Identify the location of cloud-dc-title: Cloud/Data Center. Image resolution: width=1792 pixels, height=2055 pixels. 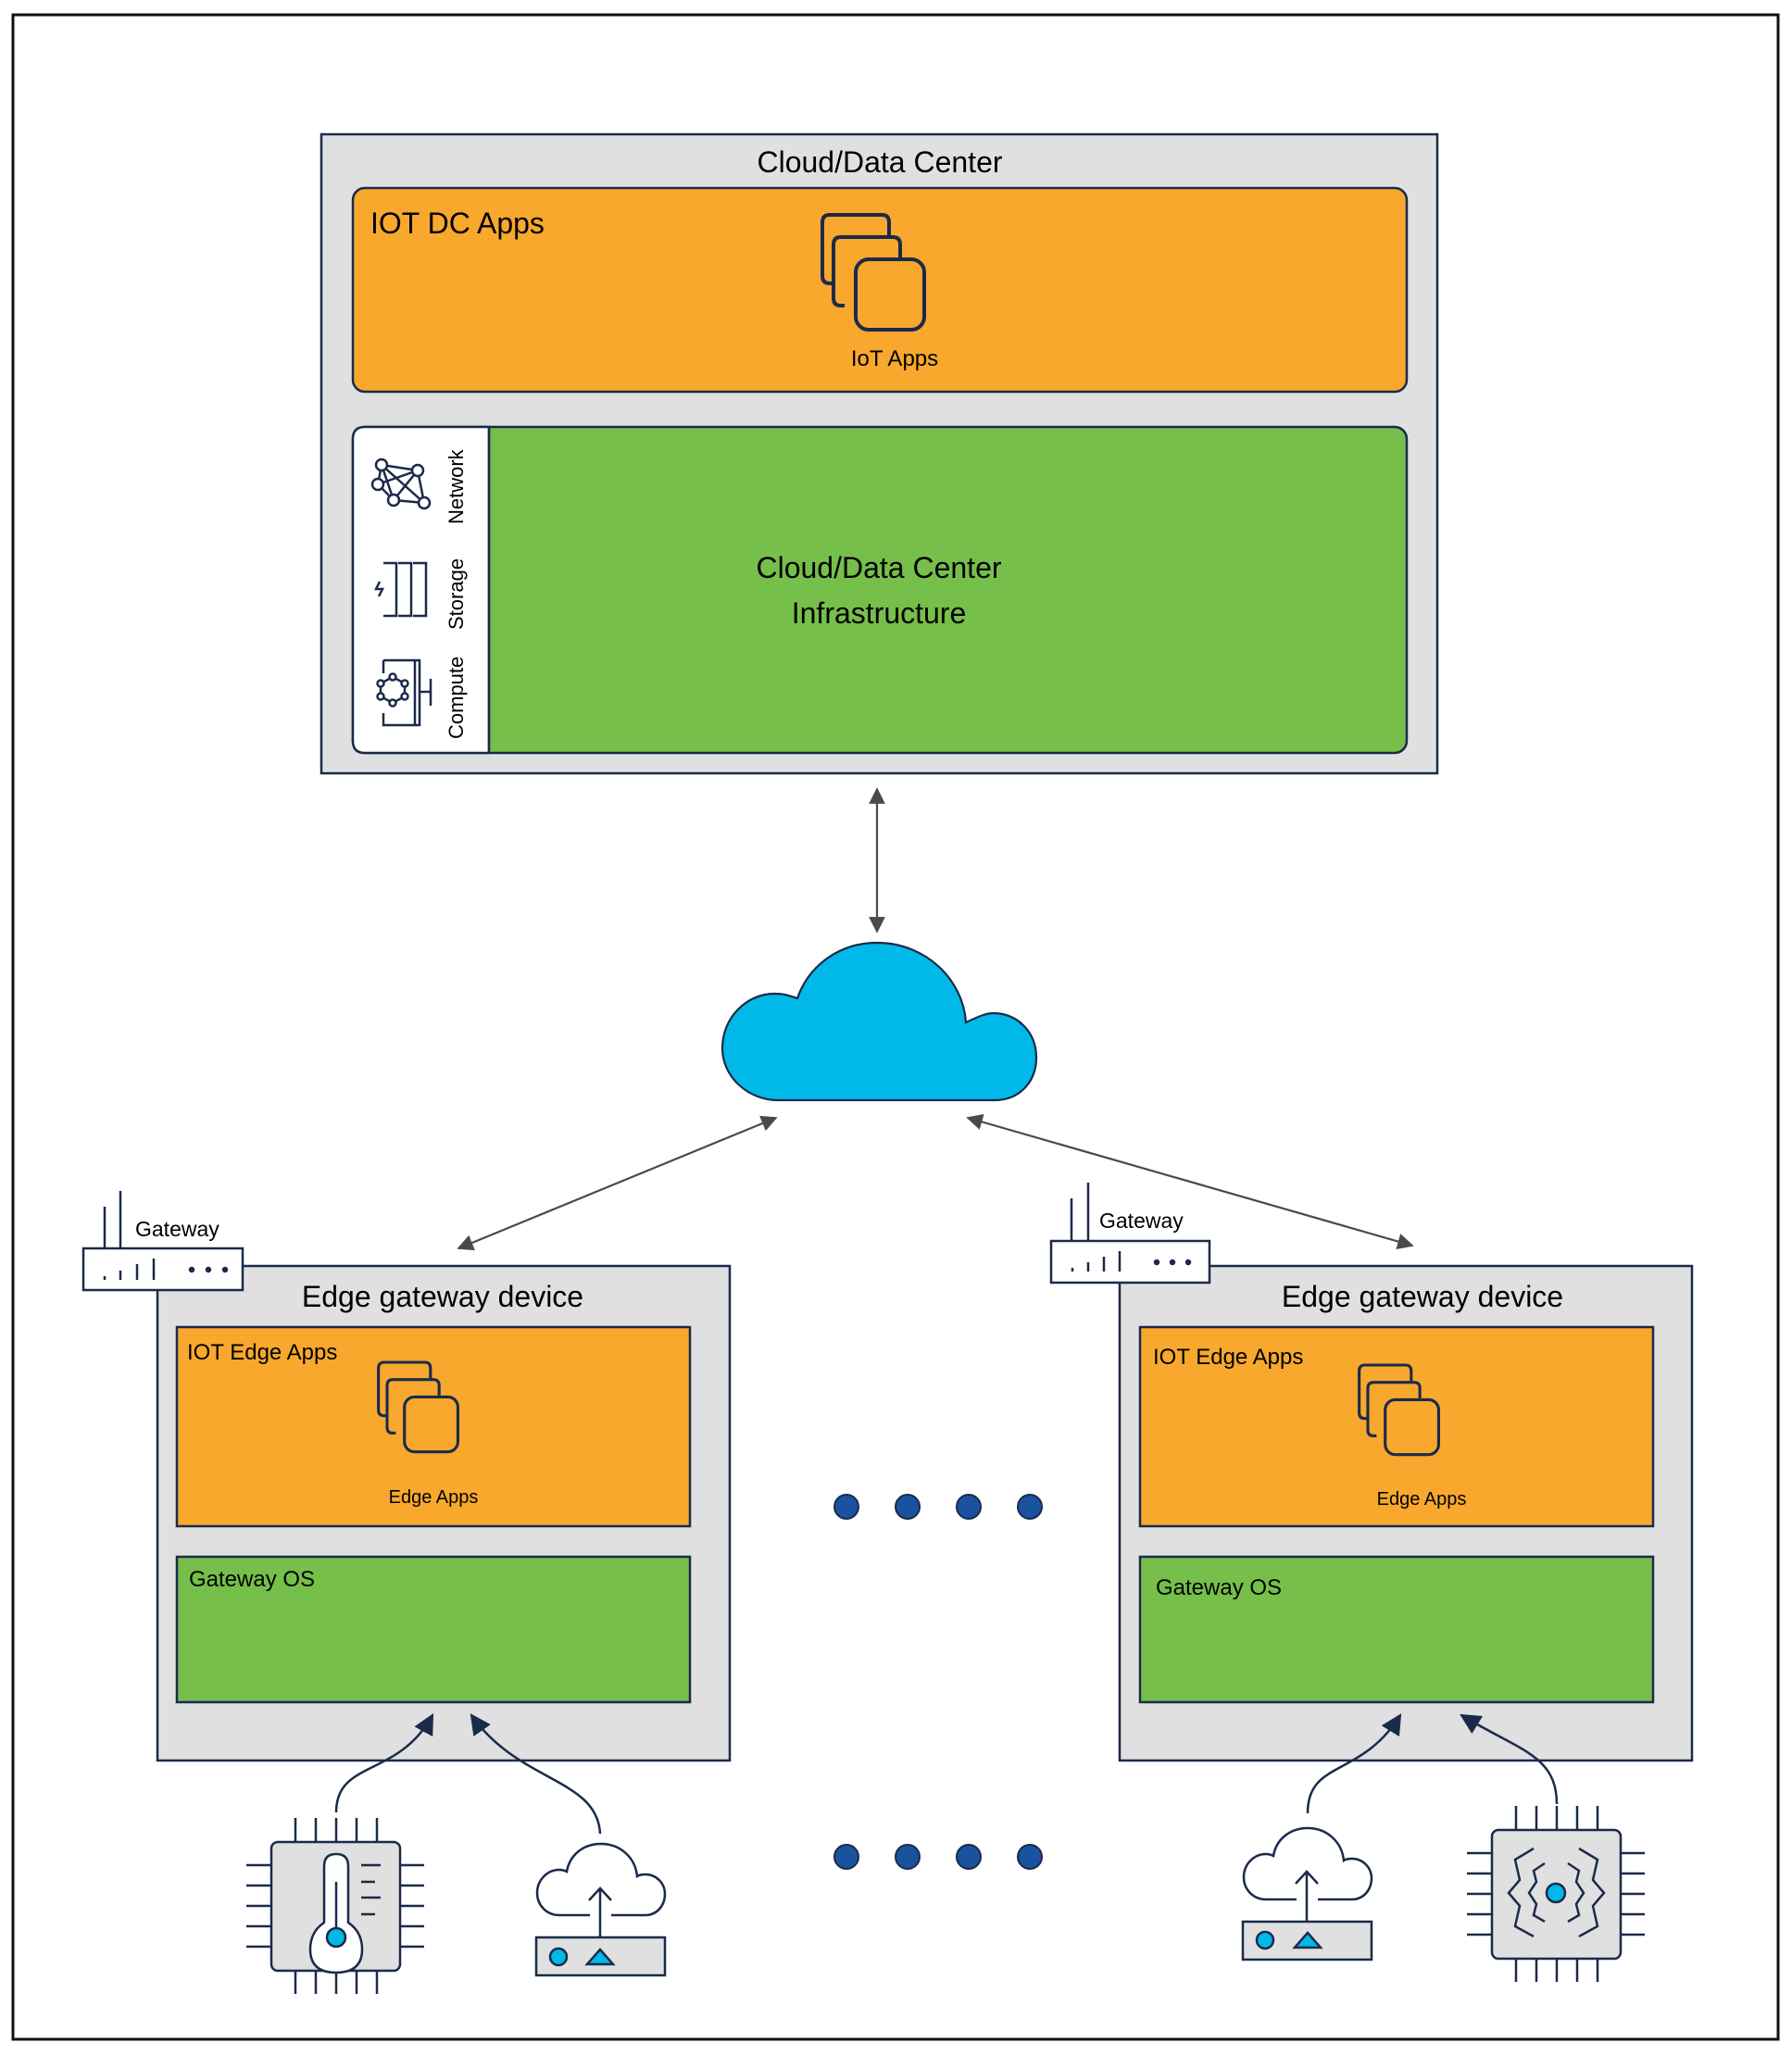
(879, 162).